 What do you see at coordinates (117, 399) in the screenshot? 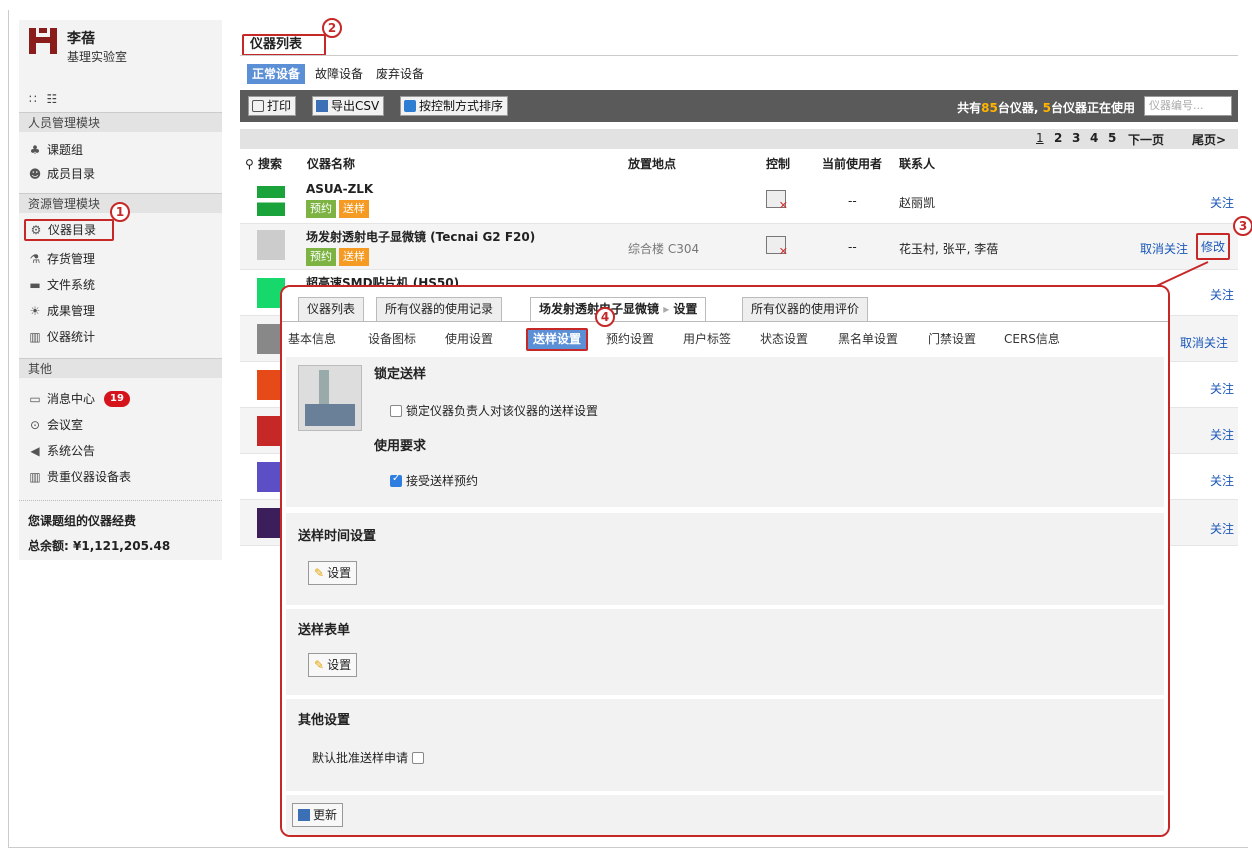
I see `message-count-badge: 19` at bounding box center [117, 399].